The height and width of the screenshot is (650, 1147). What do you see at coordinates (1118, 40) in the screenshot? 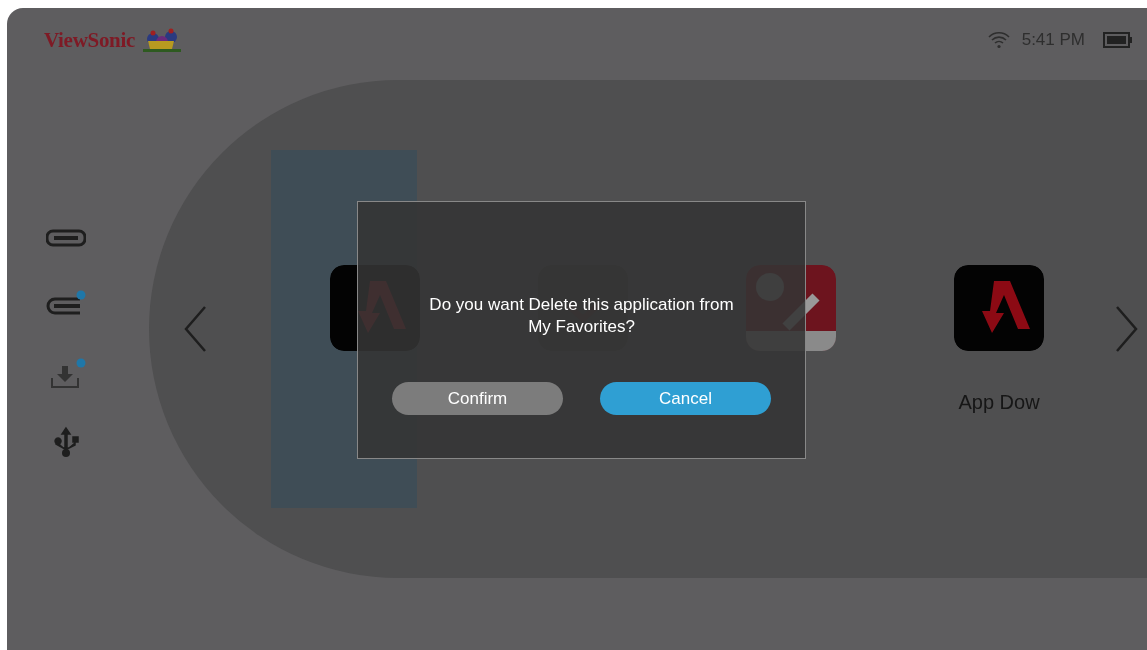
I see `battery-icon` at bounding box center [1118, 40].